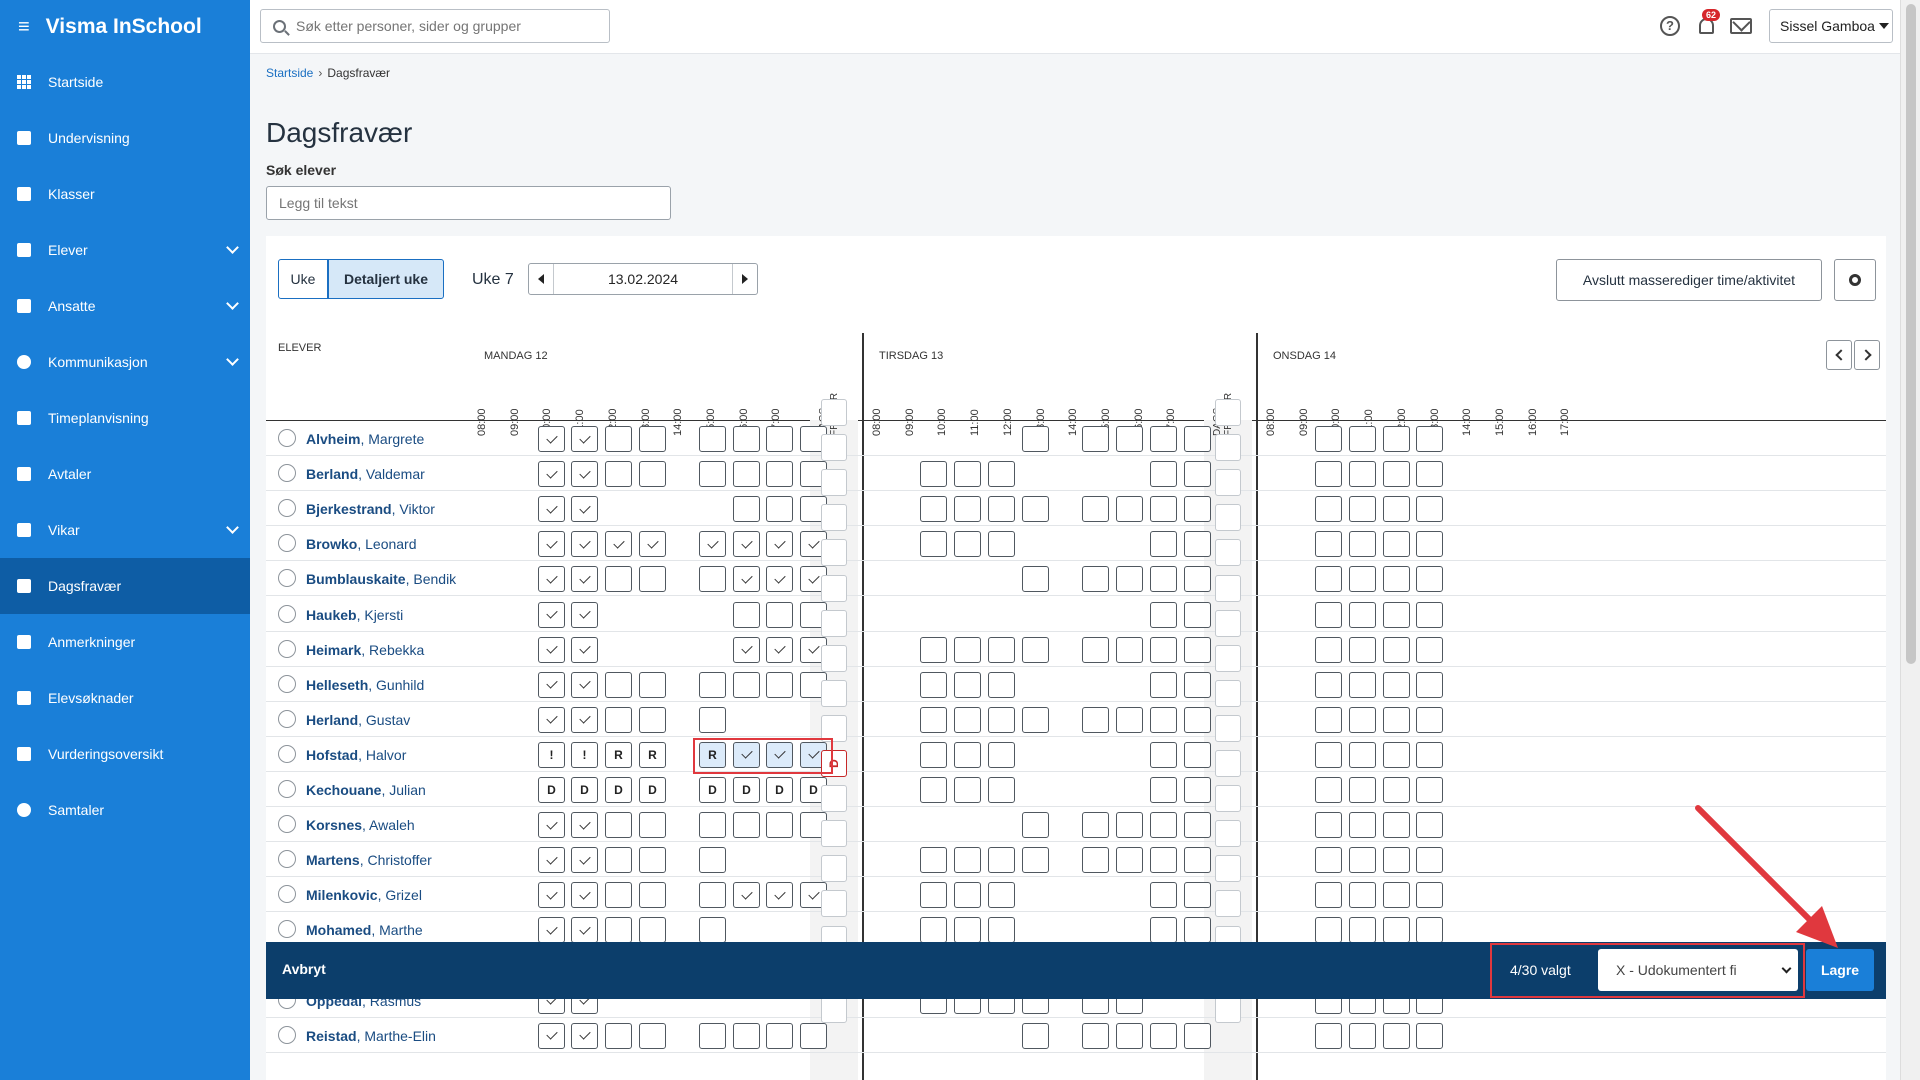  What do you see at coordinates (360, 825) in the screenshot?
I see `student-name: Korsnes, Awaleh` at bounding box center [360, 825].